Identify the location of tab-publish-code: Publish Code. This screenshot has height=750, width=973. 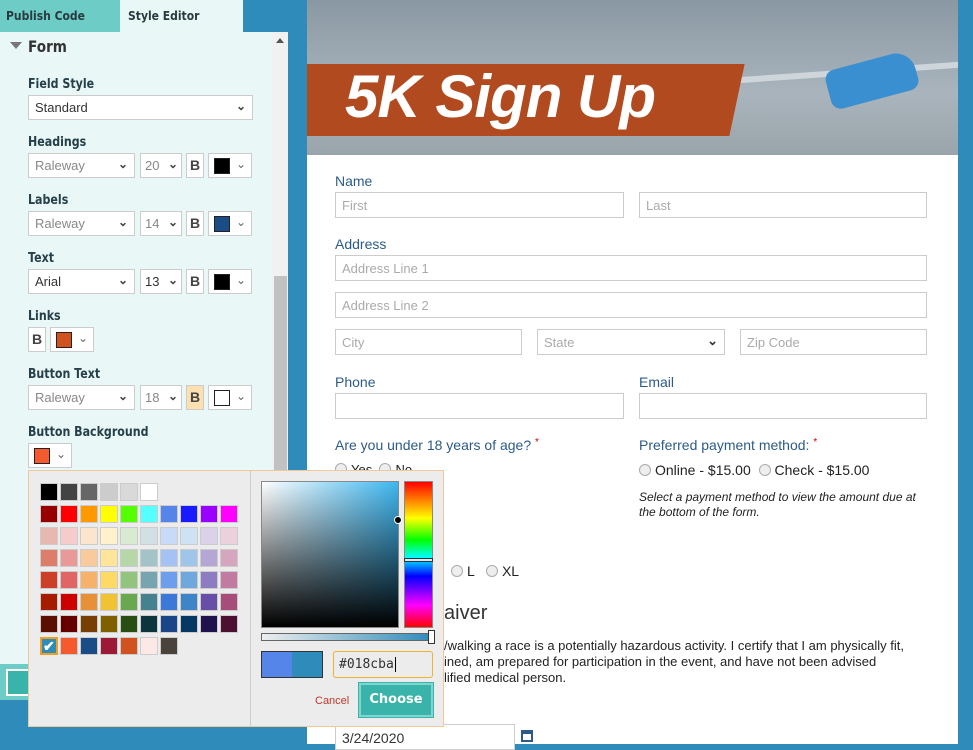
(60, 16).